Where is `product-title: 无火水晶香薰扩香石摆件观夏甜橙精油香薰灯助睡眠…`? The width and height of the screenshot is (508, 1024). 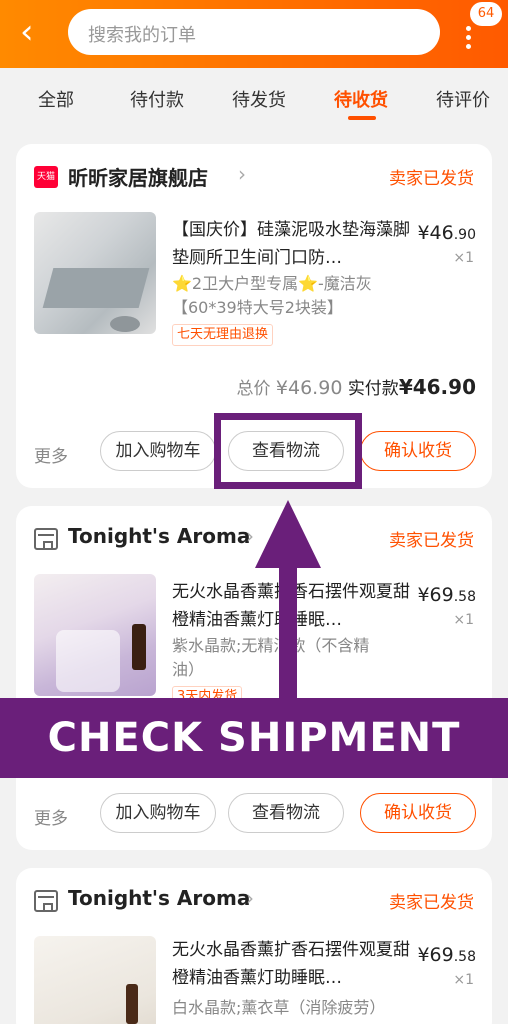
product-title: 无火水晶香薰扩香石摆件观夏甜橙精油香薰灯助睡眠… is located at coordinates (292, 964).